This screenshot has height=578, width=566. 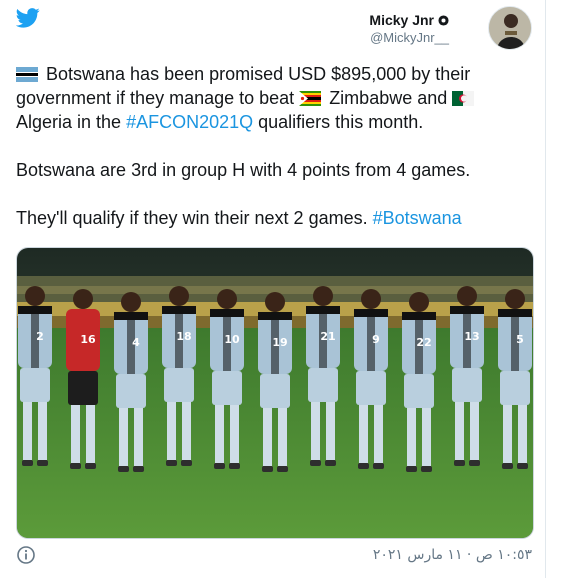 I want to click on jersey-number: 5, so click(x=520, y=339).